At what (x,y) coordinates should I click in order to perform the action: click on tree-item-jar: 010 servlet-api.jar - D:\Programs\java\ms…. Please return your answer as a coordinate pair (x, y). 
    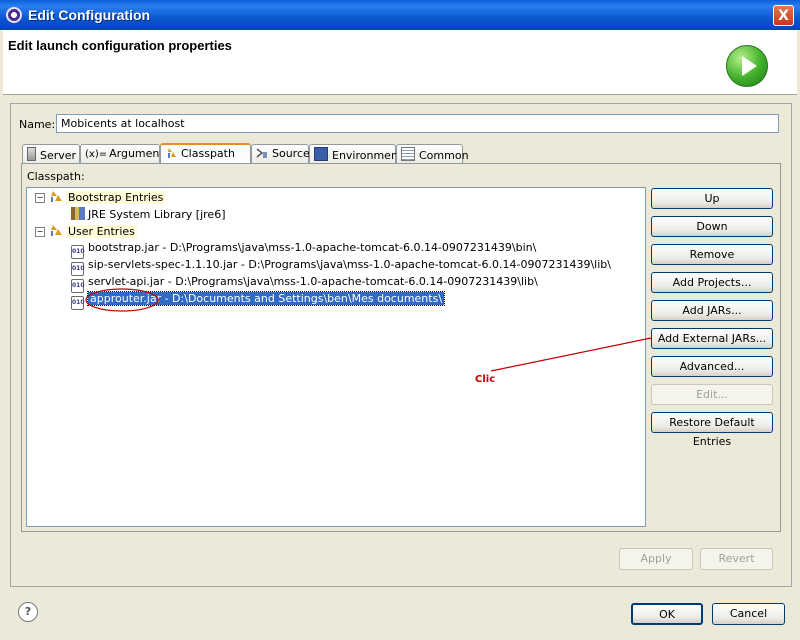
    Looking at the image, I should click on (303, 284).